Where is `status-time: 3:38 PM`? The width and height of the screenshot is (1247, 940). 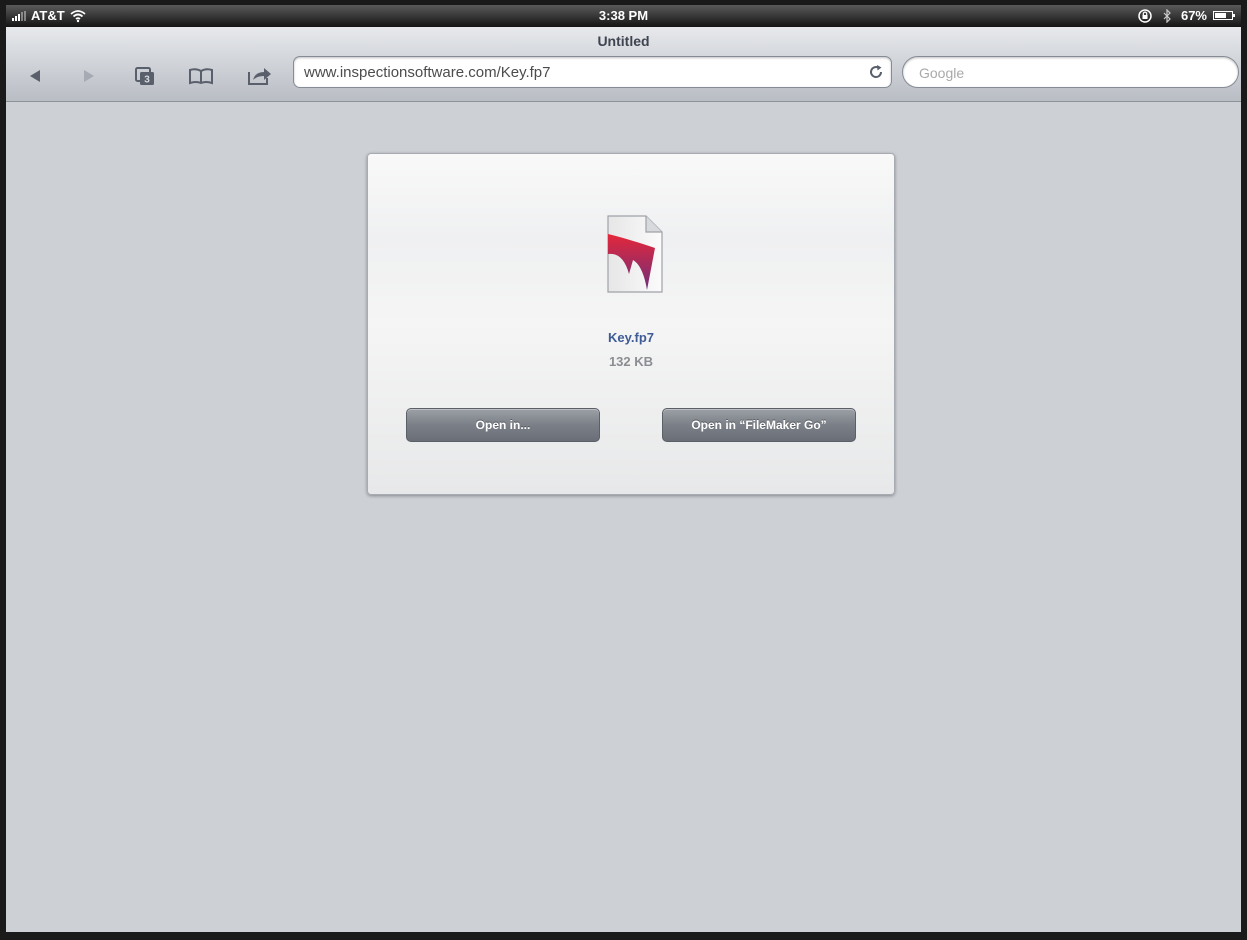
status-time: 3:38 PM is located at coordinates (623, 15).